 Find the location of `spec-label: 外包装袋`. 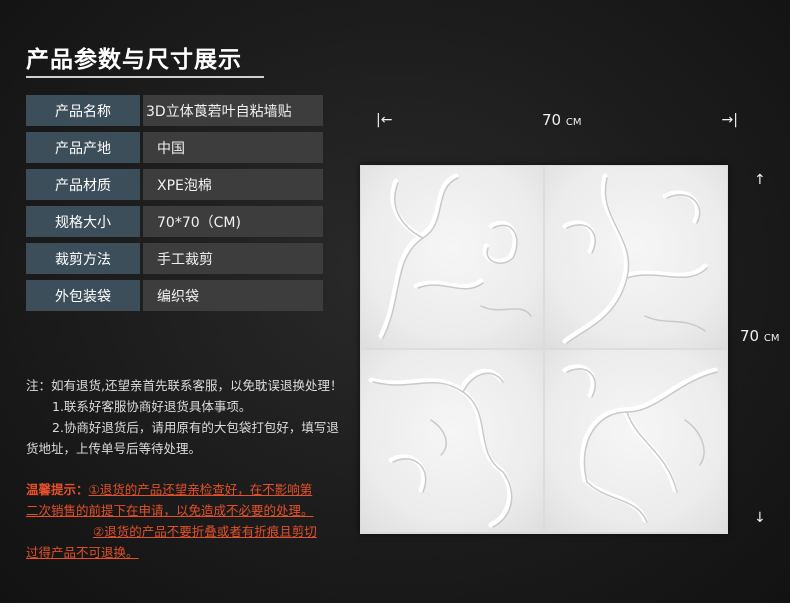

spec-label: 外包装袋 is located at coordinates (83, 295).